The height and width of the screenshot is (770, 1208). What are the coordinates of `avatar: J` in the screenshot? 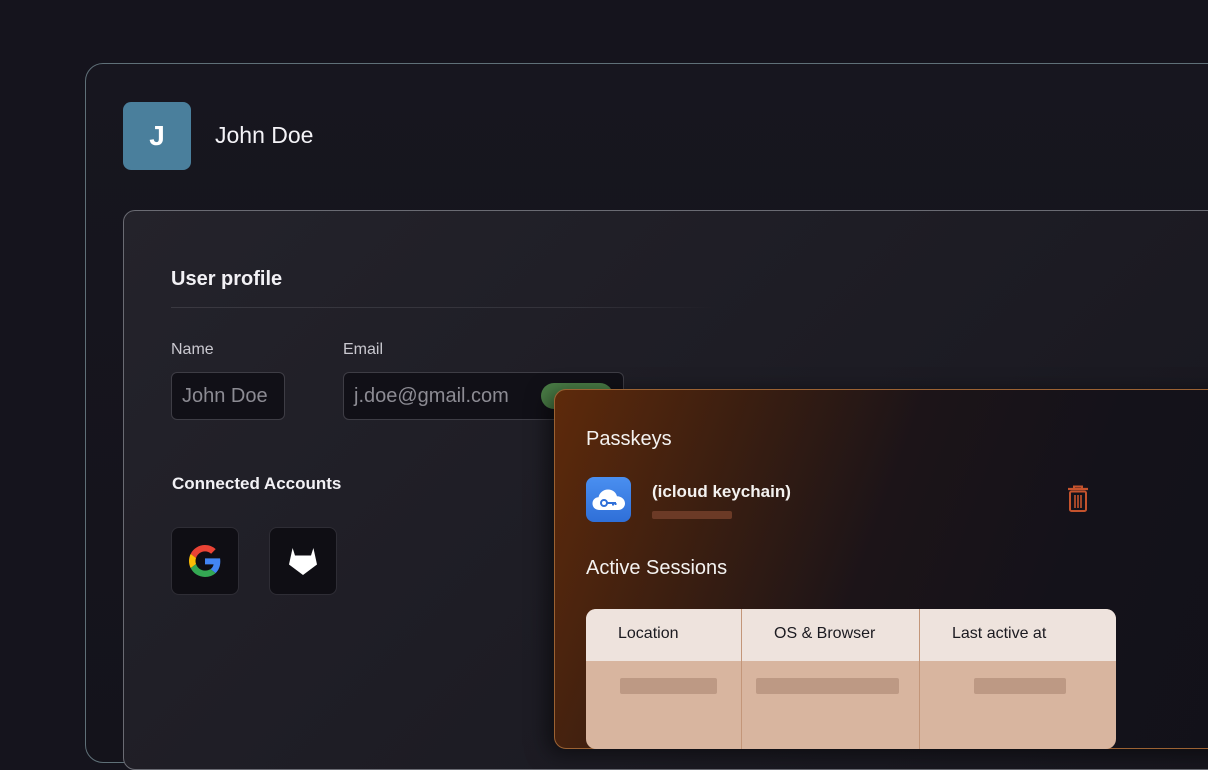 It's located at (157, 136).